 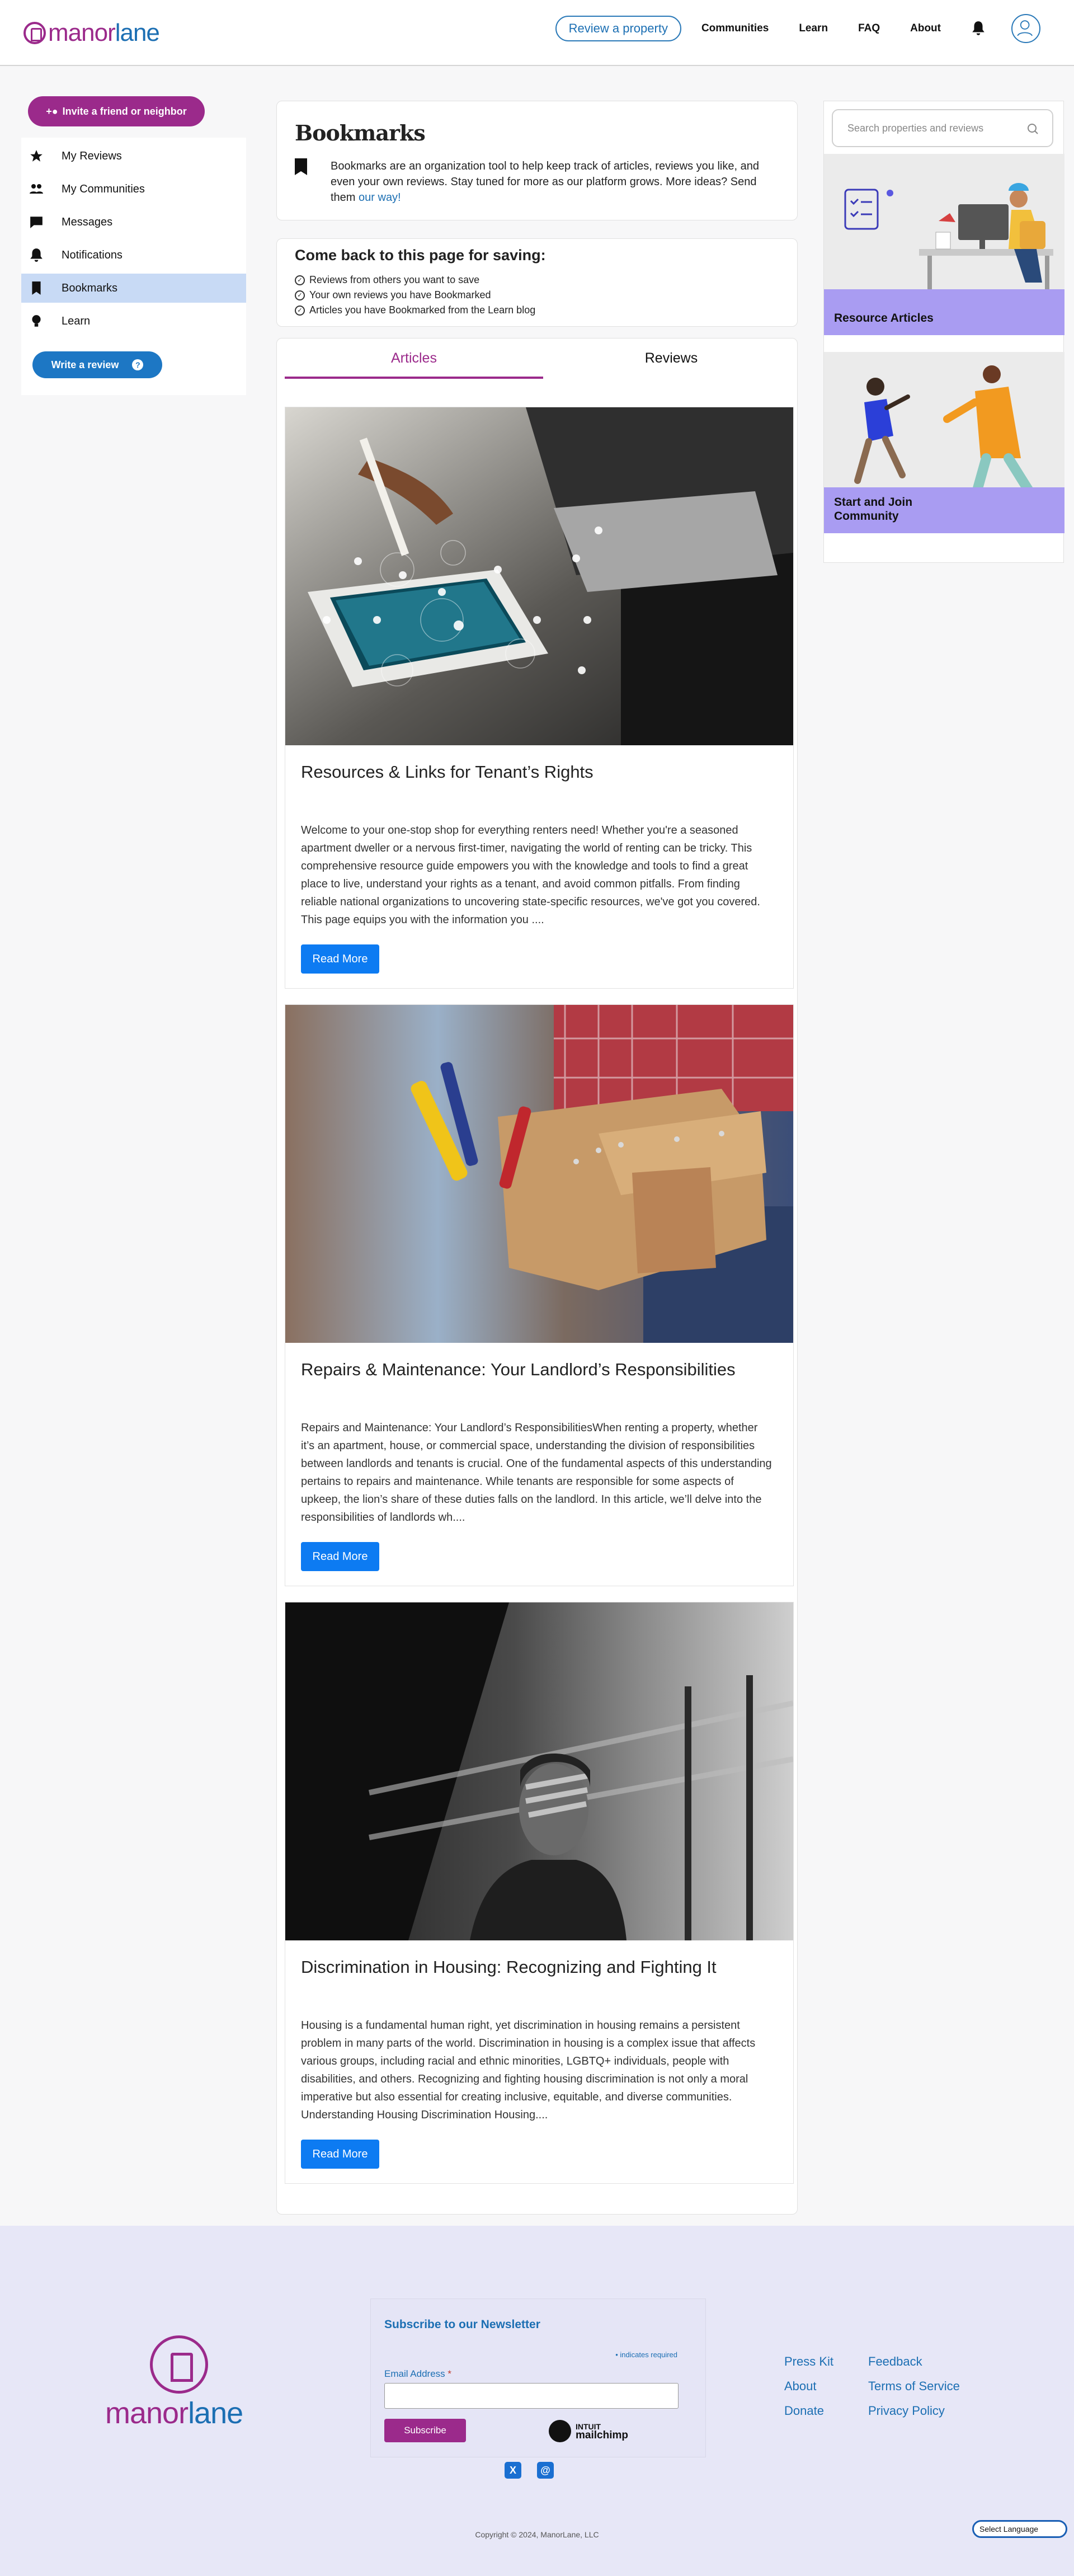 I want to click on mailchimp-badge: INTUIT mailchimp, so click(x=588, y=2431).